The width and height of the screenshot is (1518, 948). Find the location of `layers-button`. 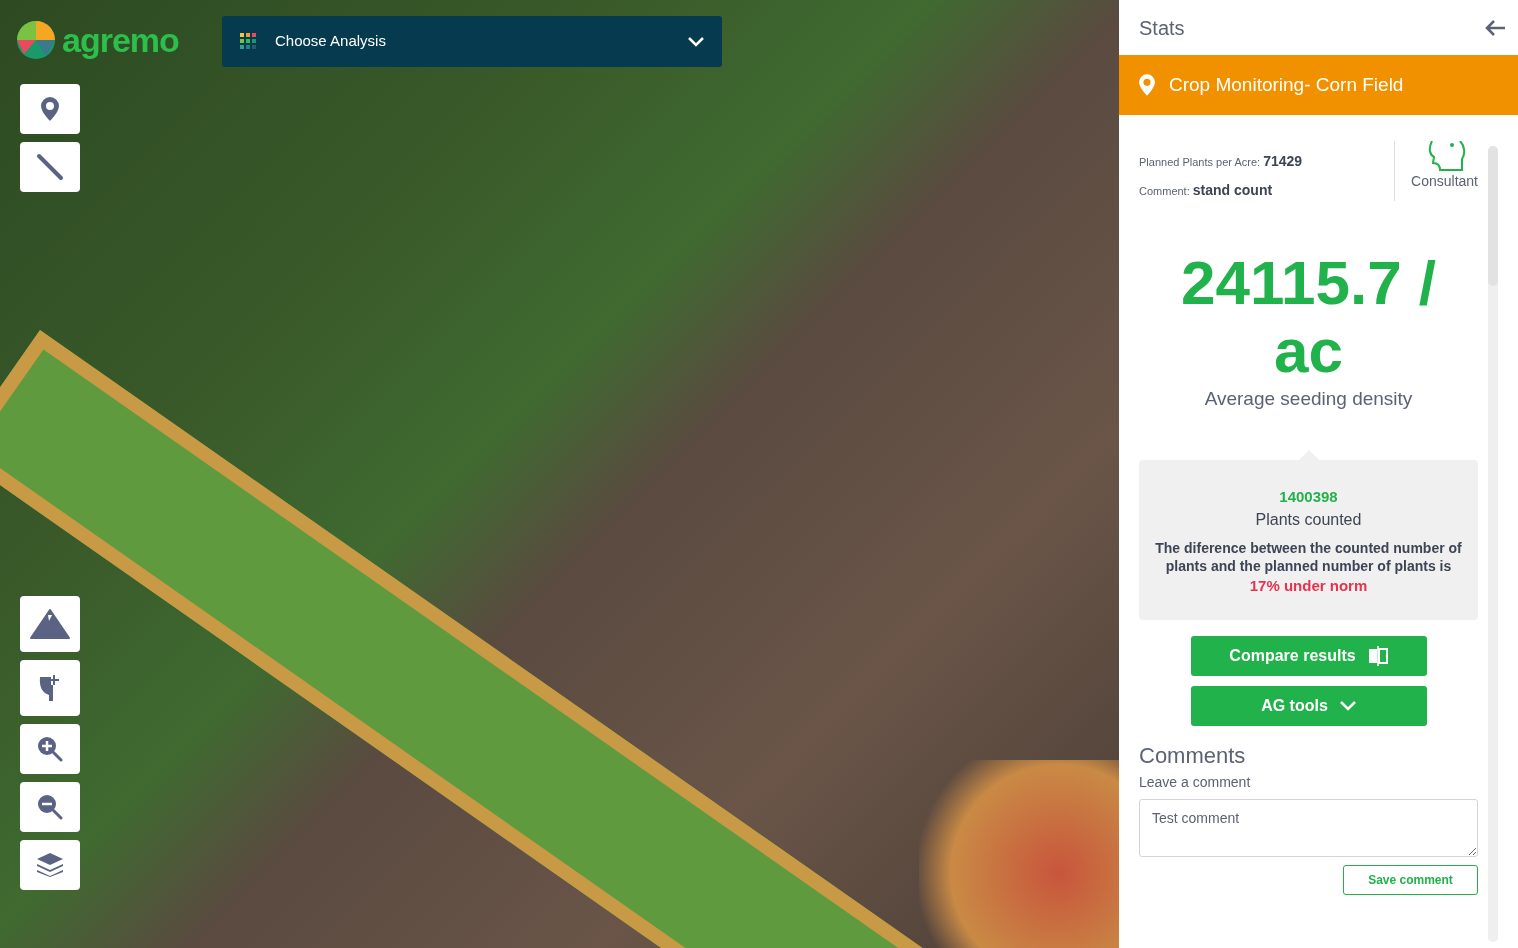

layers-button is located at coordinates (50, 865).